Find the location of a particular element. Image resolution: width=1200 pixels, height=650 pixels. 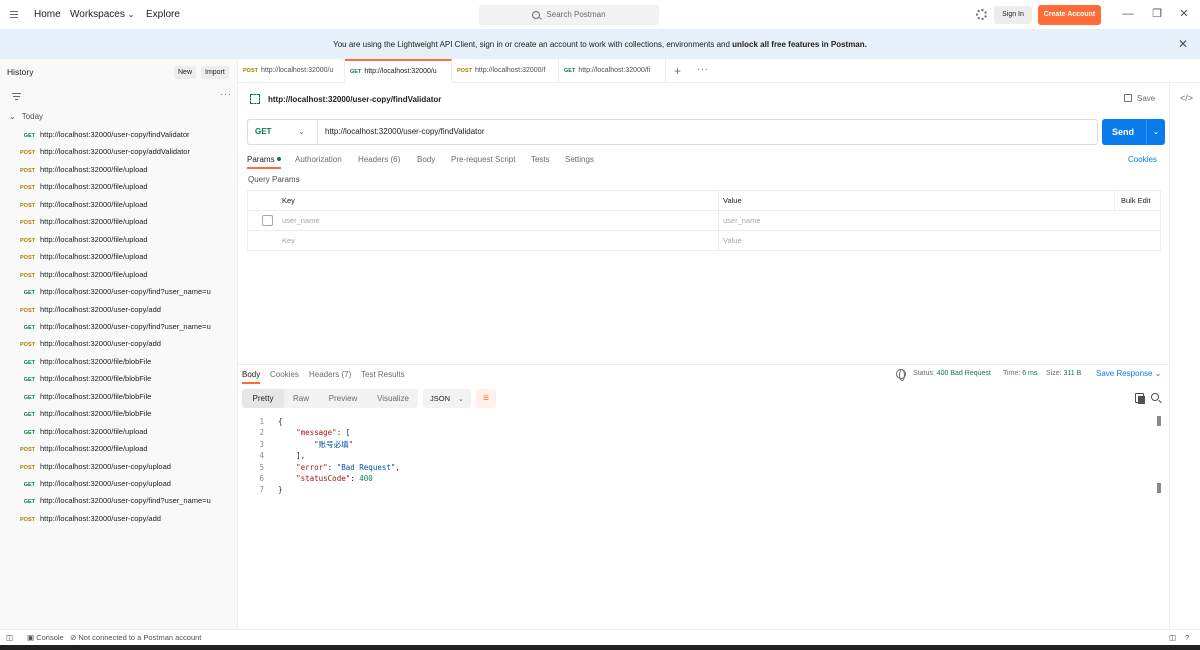

send-button: Send ⌄ is located at coordinates (1133, 132).